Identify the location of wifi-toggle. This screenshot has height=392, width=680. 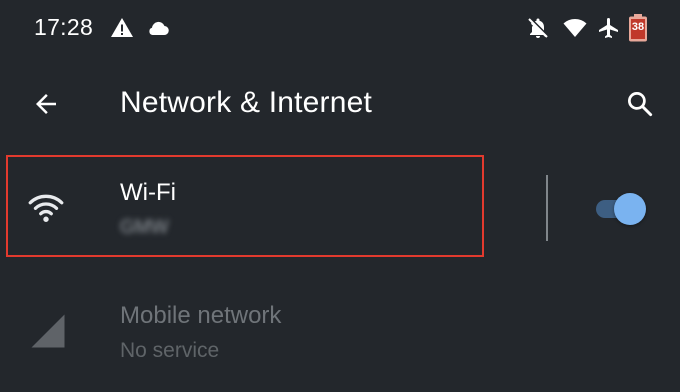
(621, 209).